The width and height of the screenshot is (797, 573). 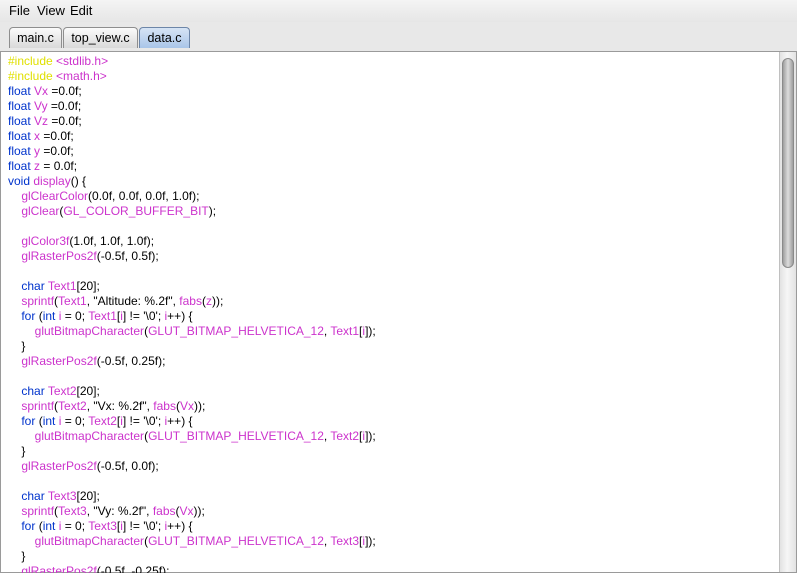 I want to click on tab-main-c: main.c, so click(x=35, y=37).